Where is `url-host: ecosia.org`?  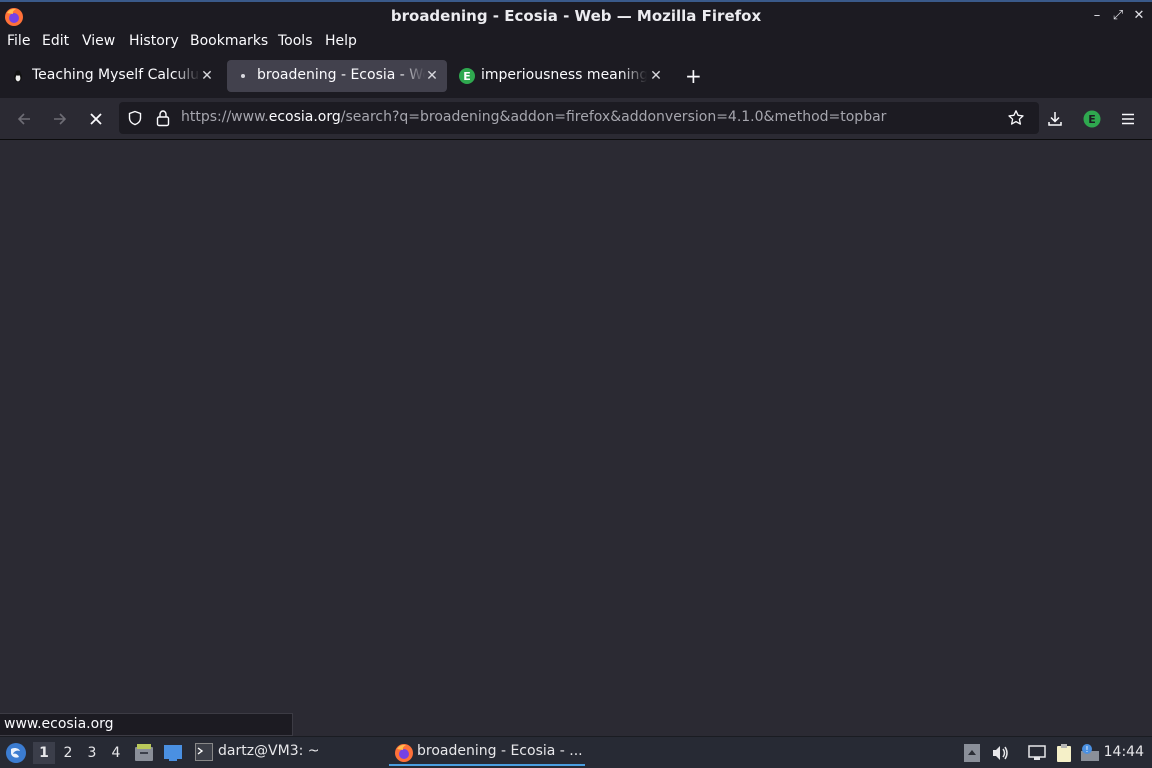
url-host: ecosia.org is located at coordinates (304, 117).